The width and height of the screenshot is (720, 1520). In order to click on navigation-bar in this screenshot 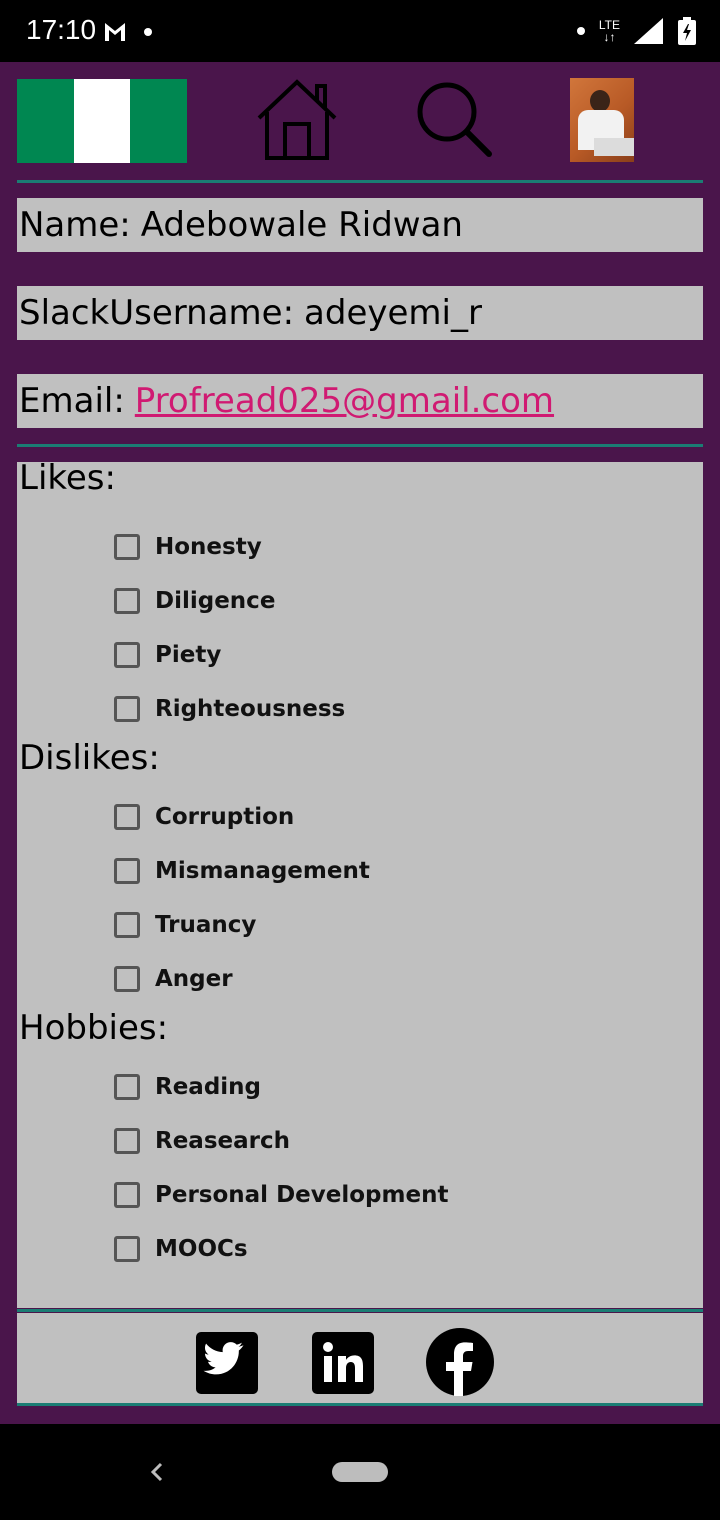, I will do `click(360, 1472)`.